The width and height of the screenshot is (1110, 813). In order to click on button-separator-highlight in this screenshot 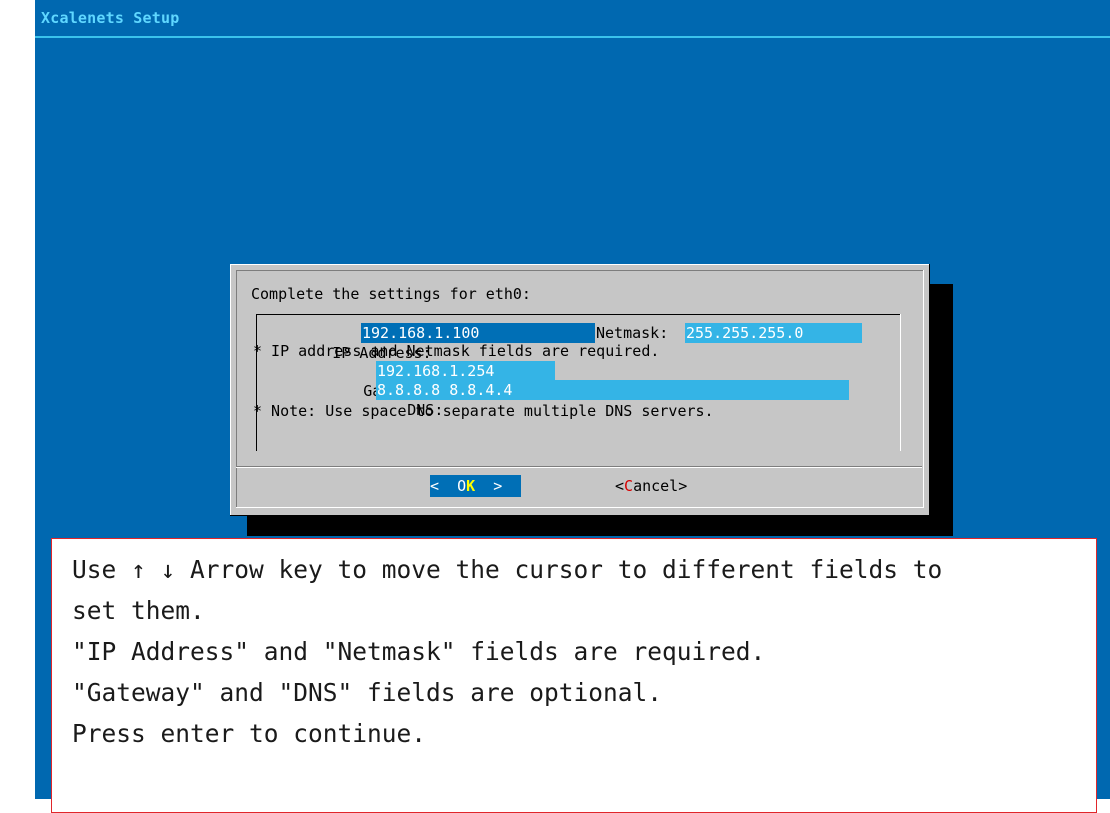, I will do `click(579, 467)`.